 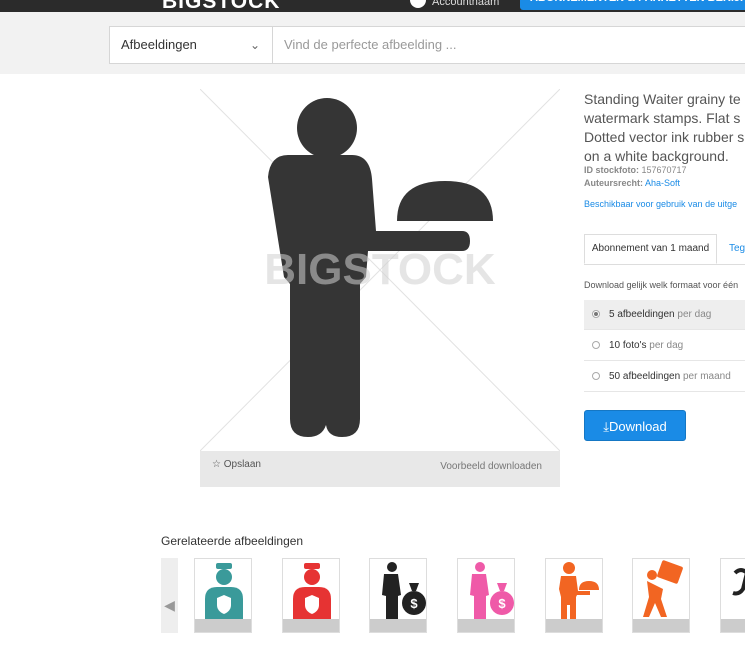 I want to click on download-button: ⤓Download, so click(x=635, y=425).